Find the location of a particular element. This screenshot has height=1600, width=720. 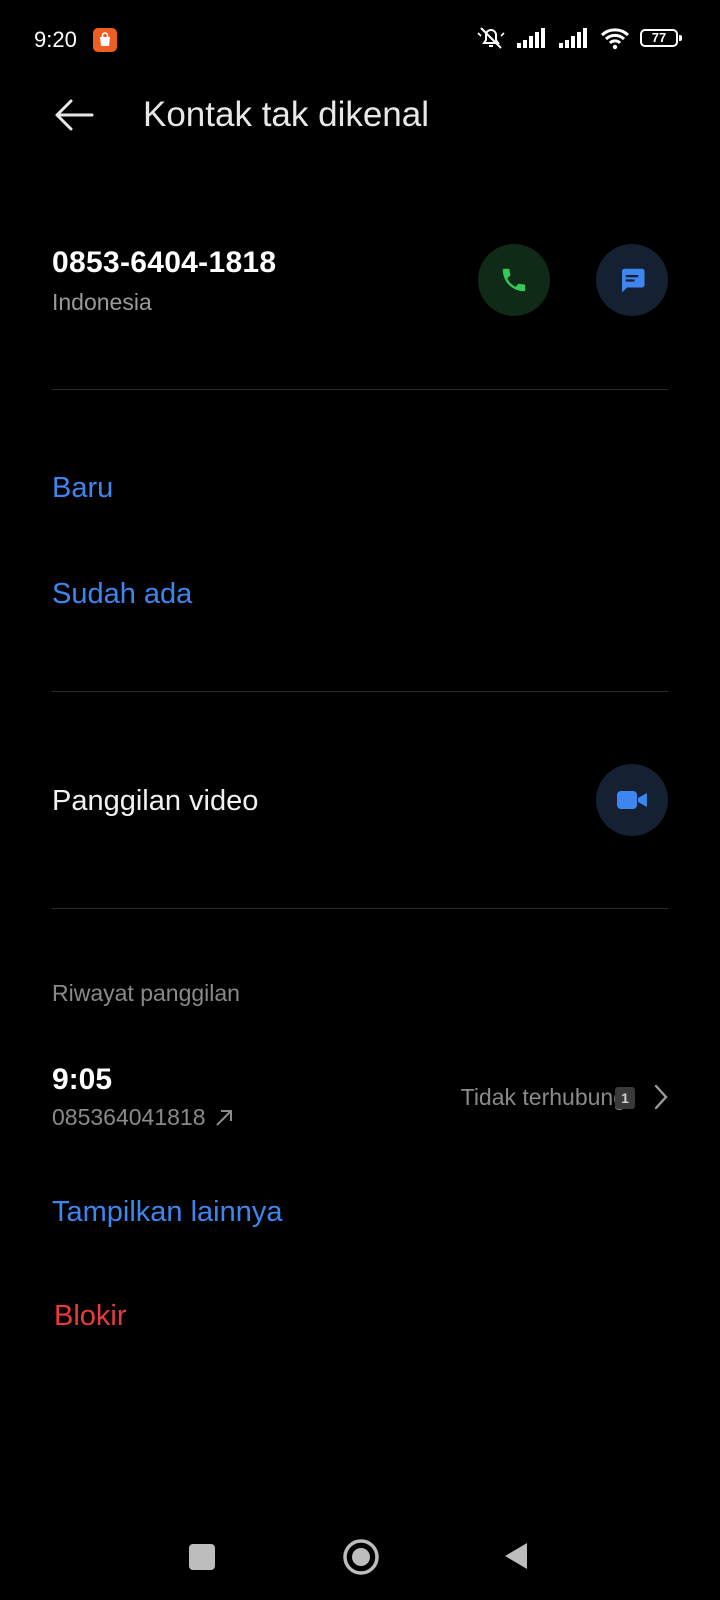

shopee-notification-icon is located at coordinates (105, 40).